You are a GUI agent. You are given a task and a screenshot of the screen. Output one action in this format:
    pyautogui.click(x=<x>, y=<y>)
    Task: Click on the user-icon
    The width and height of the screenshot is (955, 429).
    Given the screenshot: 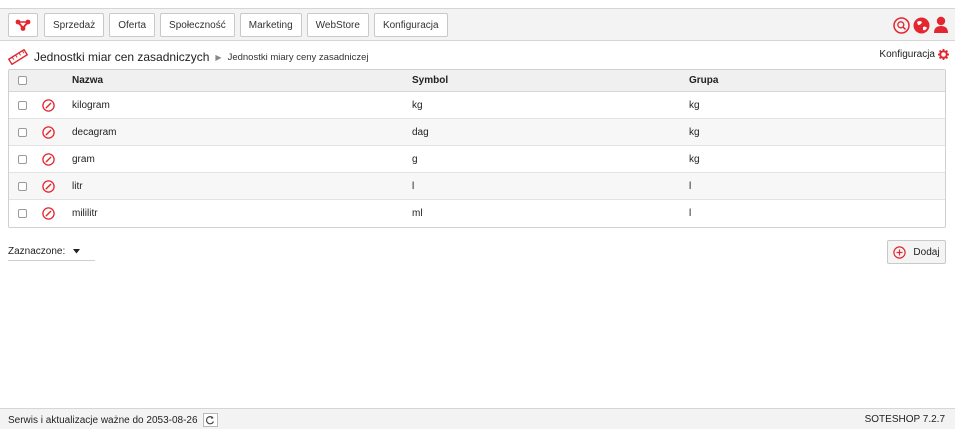 What is the action you would take?
    pyautogui.click(x=941, y=25)
    